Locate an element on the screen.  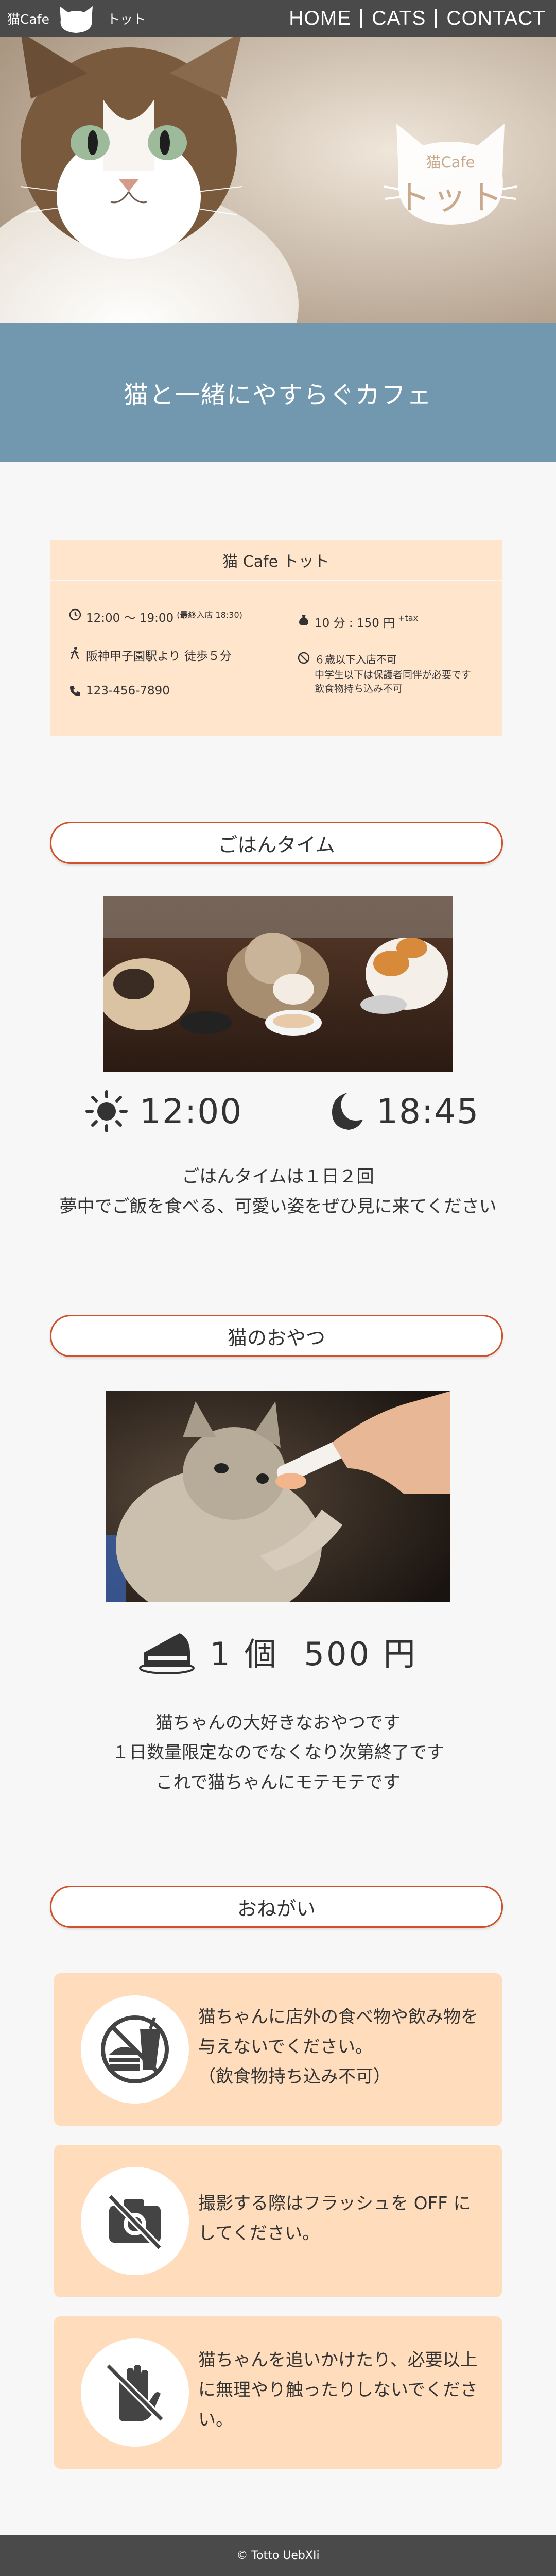
hours-row: 12:00 ～ 19:00 (最終入店 18:30) is located at coordinates (155, 616).